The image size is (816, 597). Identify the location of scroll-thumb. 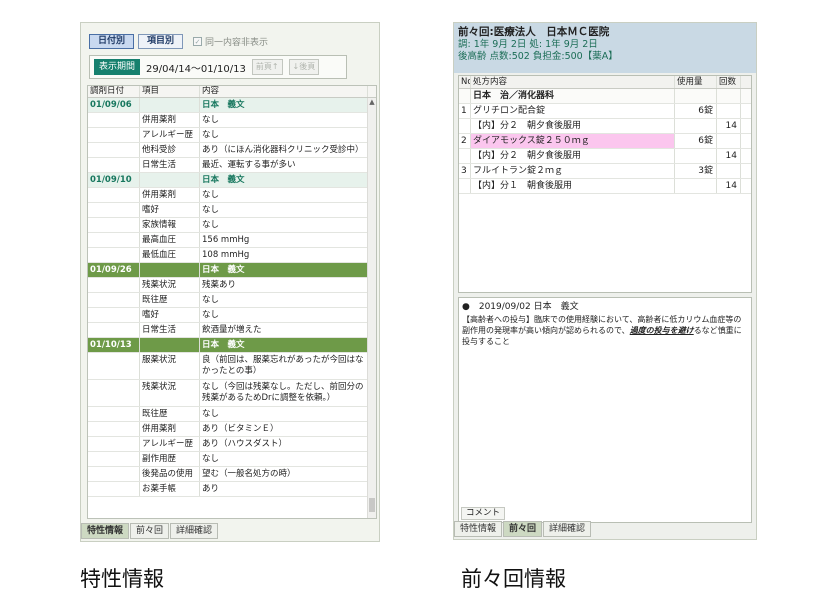
(372, 505).